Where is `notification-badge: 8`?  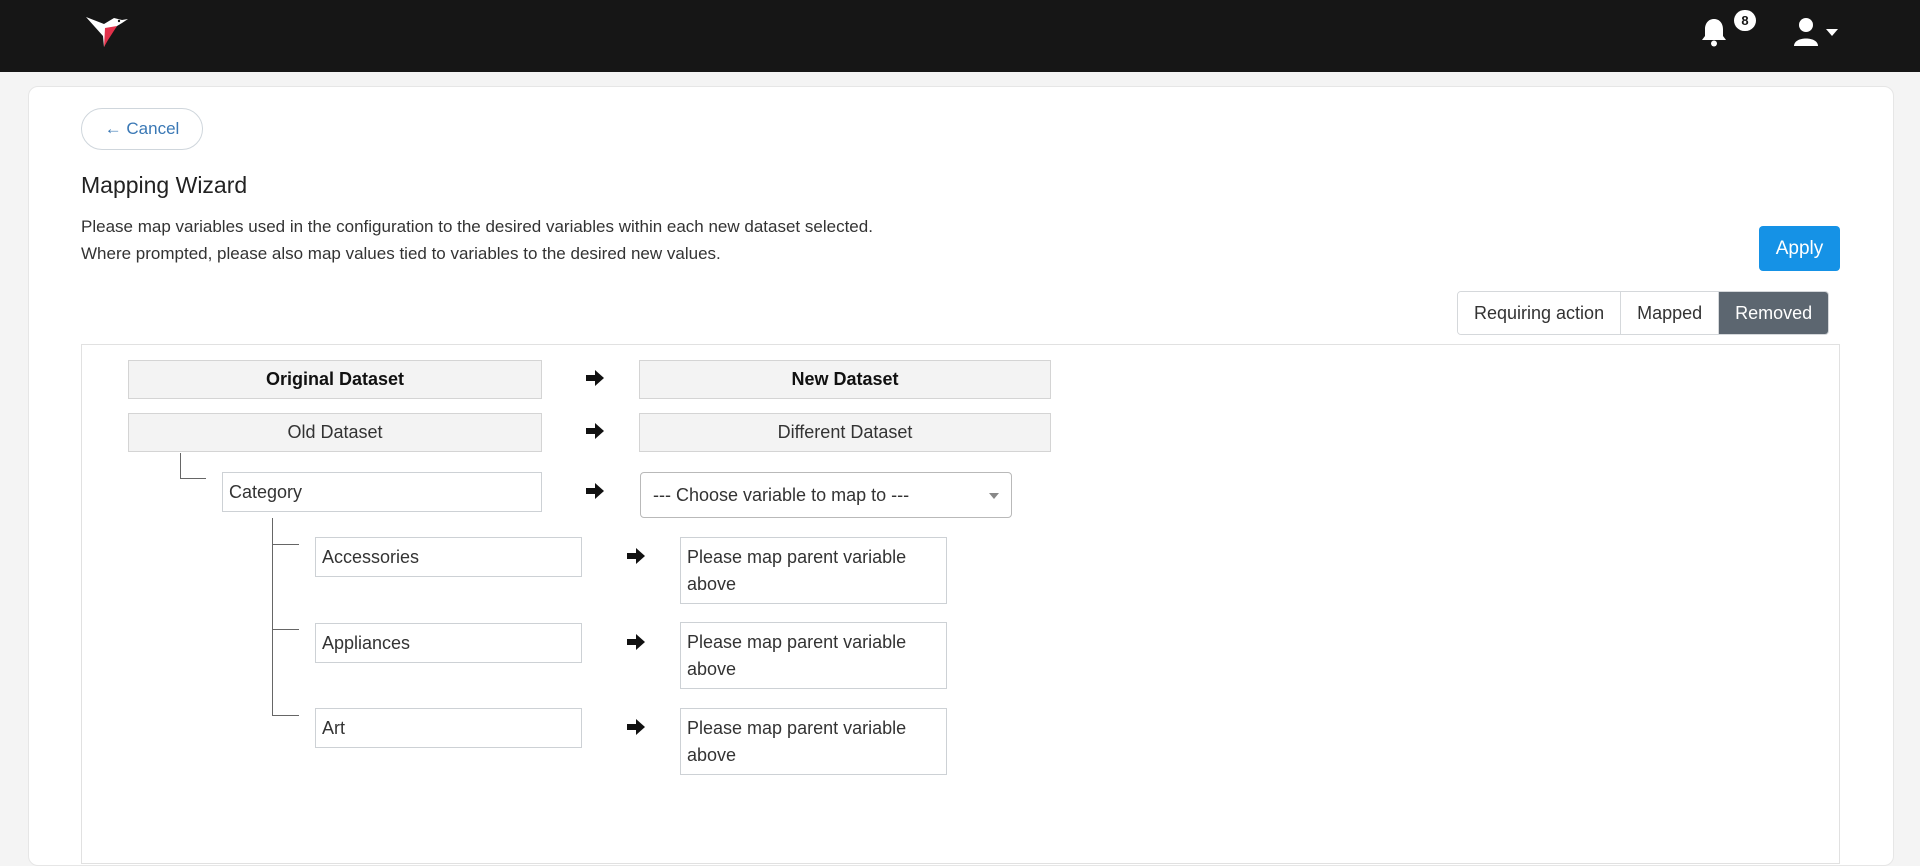 notification-badge: 8 is located at coordinates (1745, 20).